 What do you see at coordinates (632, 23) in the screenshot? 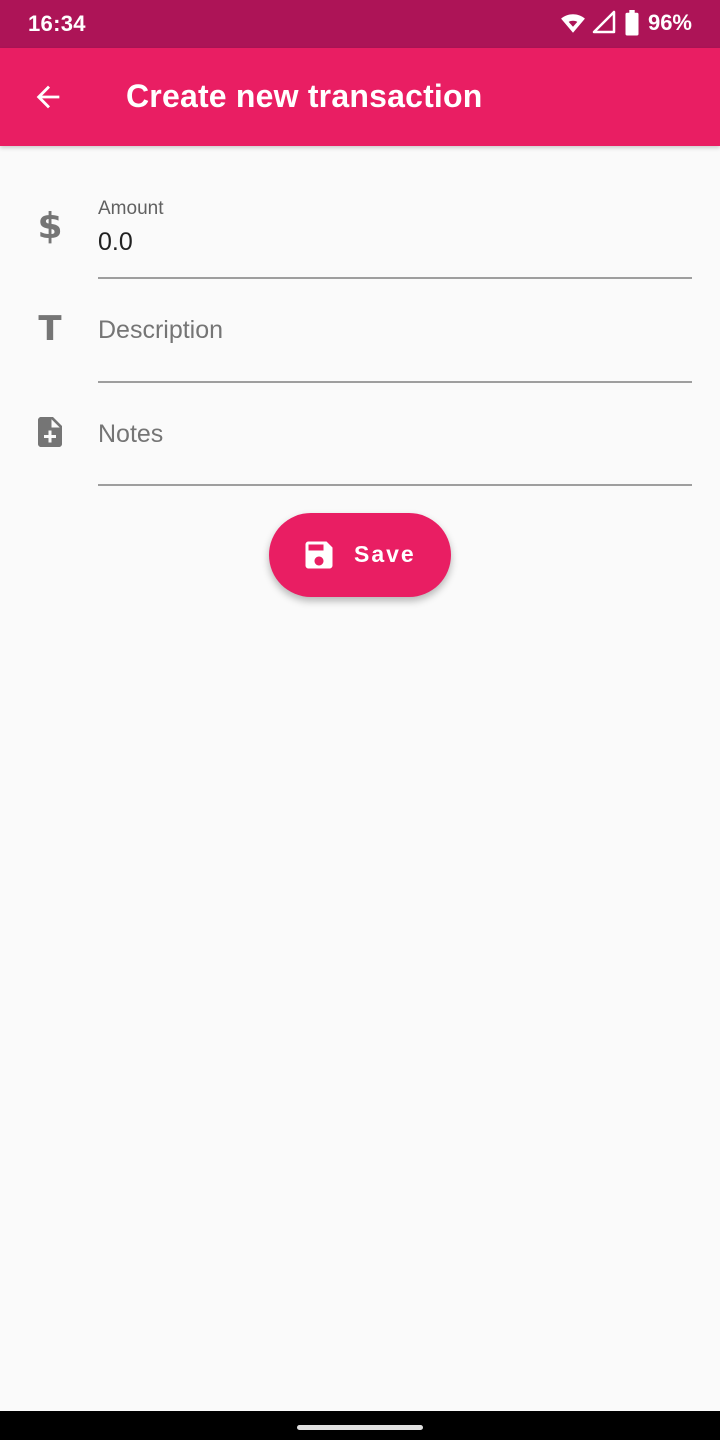
I see `battery-icon` at bounding box center [632, 23].